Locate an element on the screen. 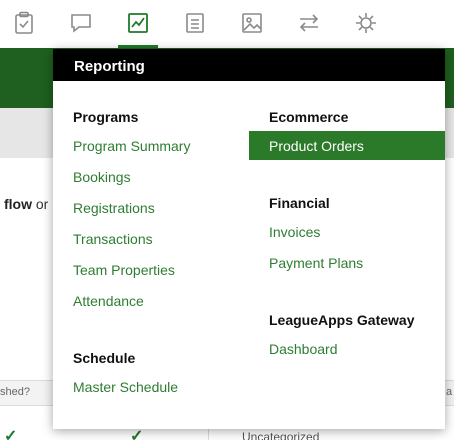  table-header-published: shed? is located at coordinates (15, 392).